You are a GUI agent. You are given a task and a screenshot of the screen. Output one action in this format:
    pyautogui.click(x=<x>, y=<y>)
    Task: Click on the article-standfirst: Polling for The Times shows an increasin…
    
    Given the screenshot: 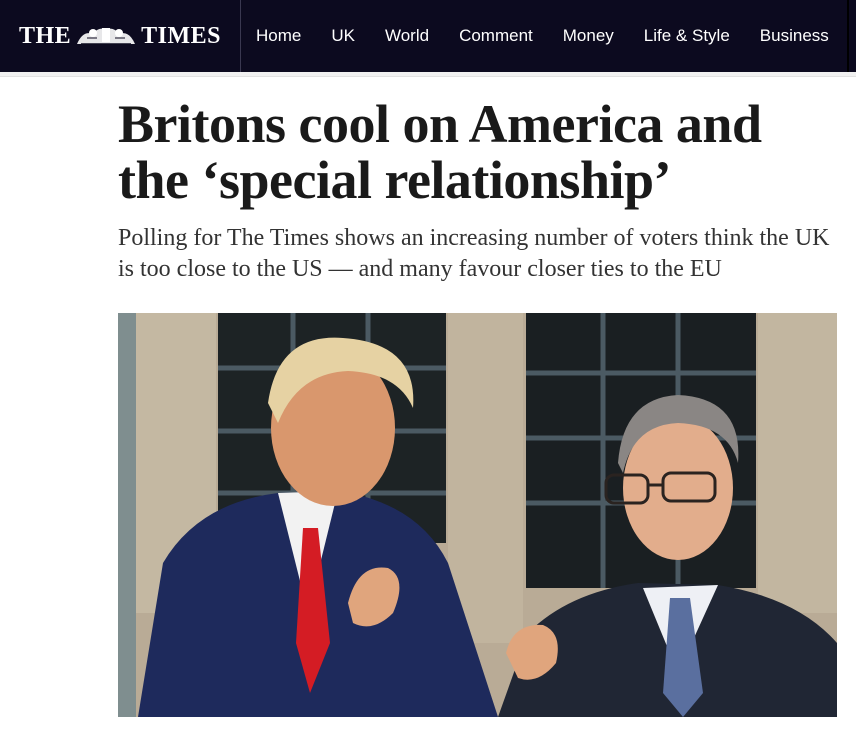 What is the action you would take?
    pyautogui.click(x=474, y=253)
    